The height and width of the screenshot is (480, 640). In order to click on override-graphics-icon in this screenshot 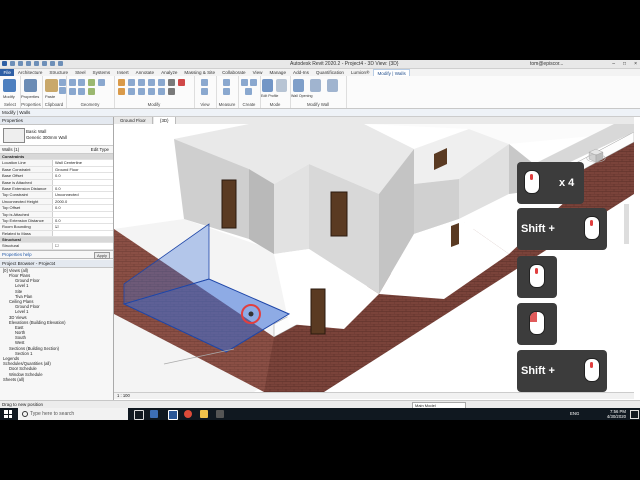, I will do `click(204, 91)`.